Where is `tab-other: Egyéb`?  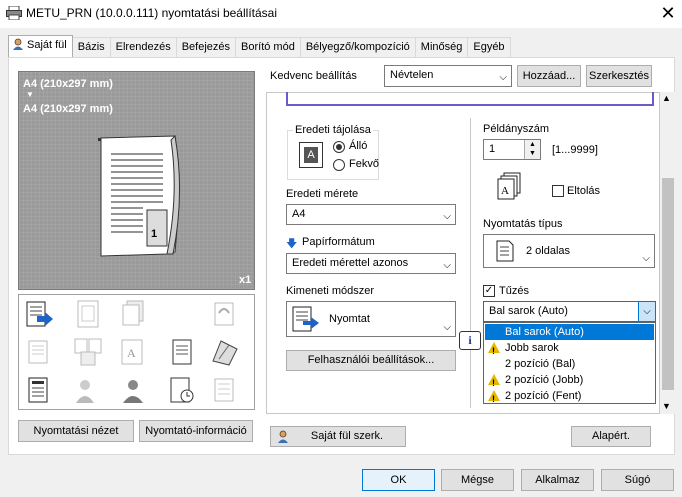
tab-other: Egyéb is located at coordinates (489, 47).